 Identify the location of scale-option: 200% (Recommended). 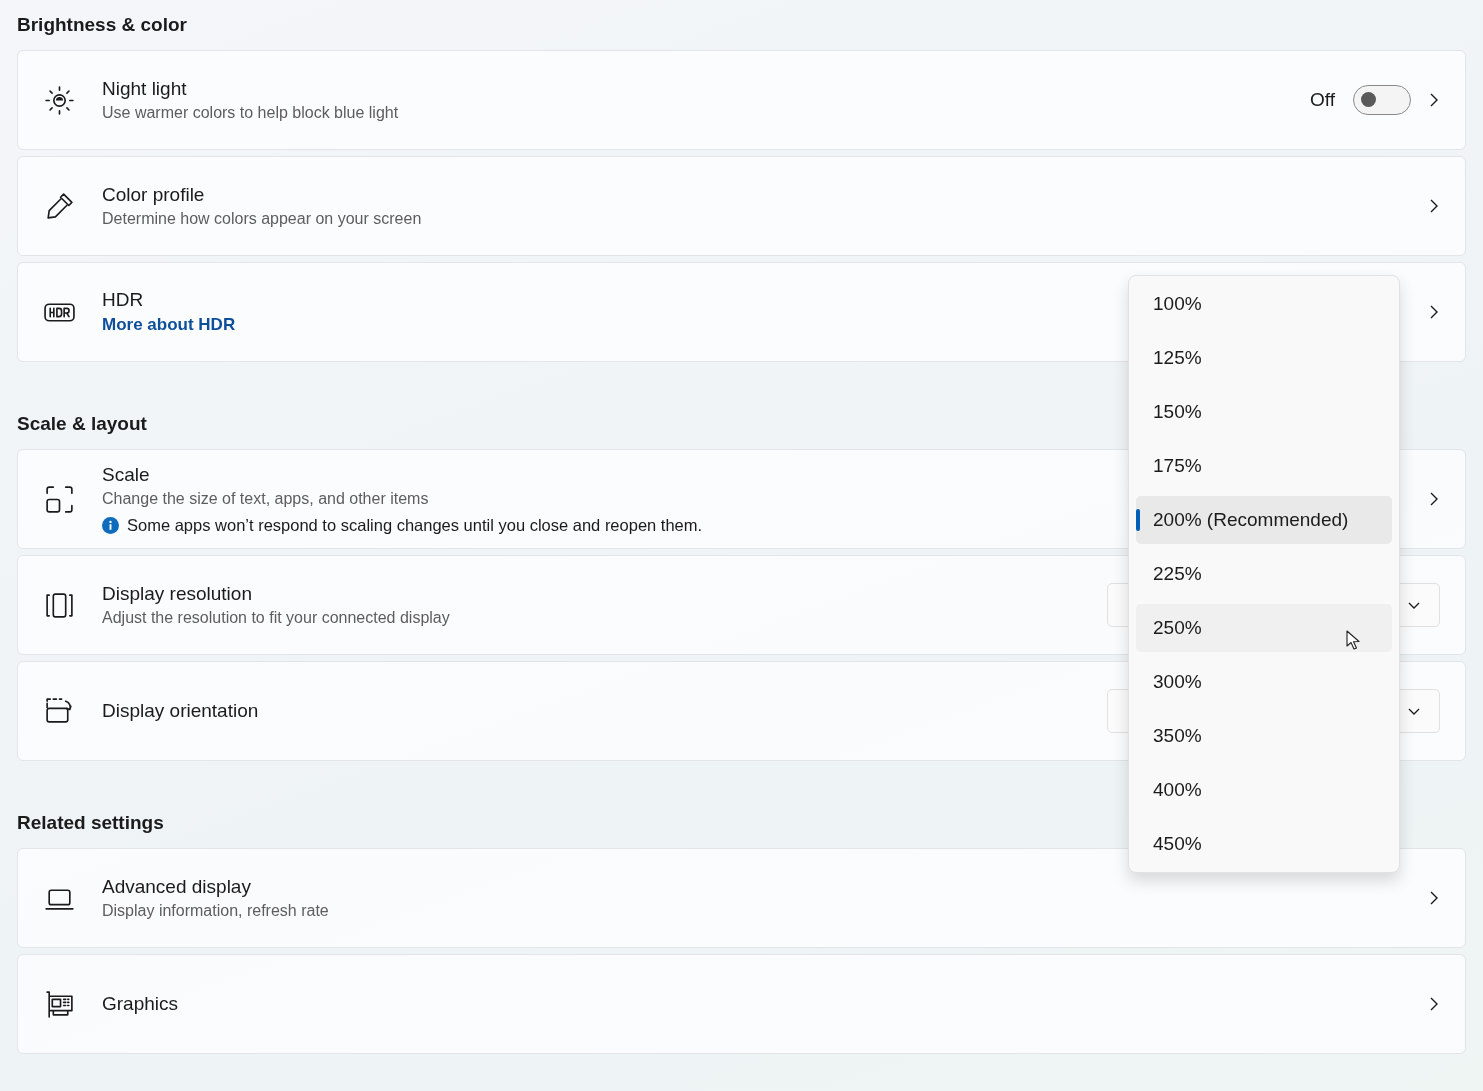
(1264, 520).